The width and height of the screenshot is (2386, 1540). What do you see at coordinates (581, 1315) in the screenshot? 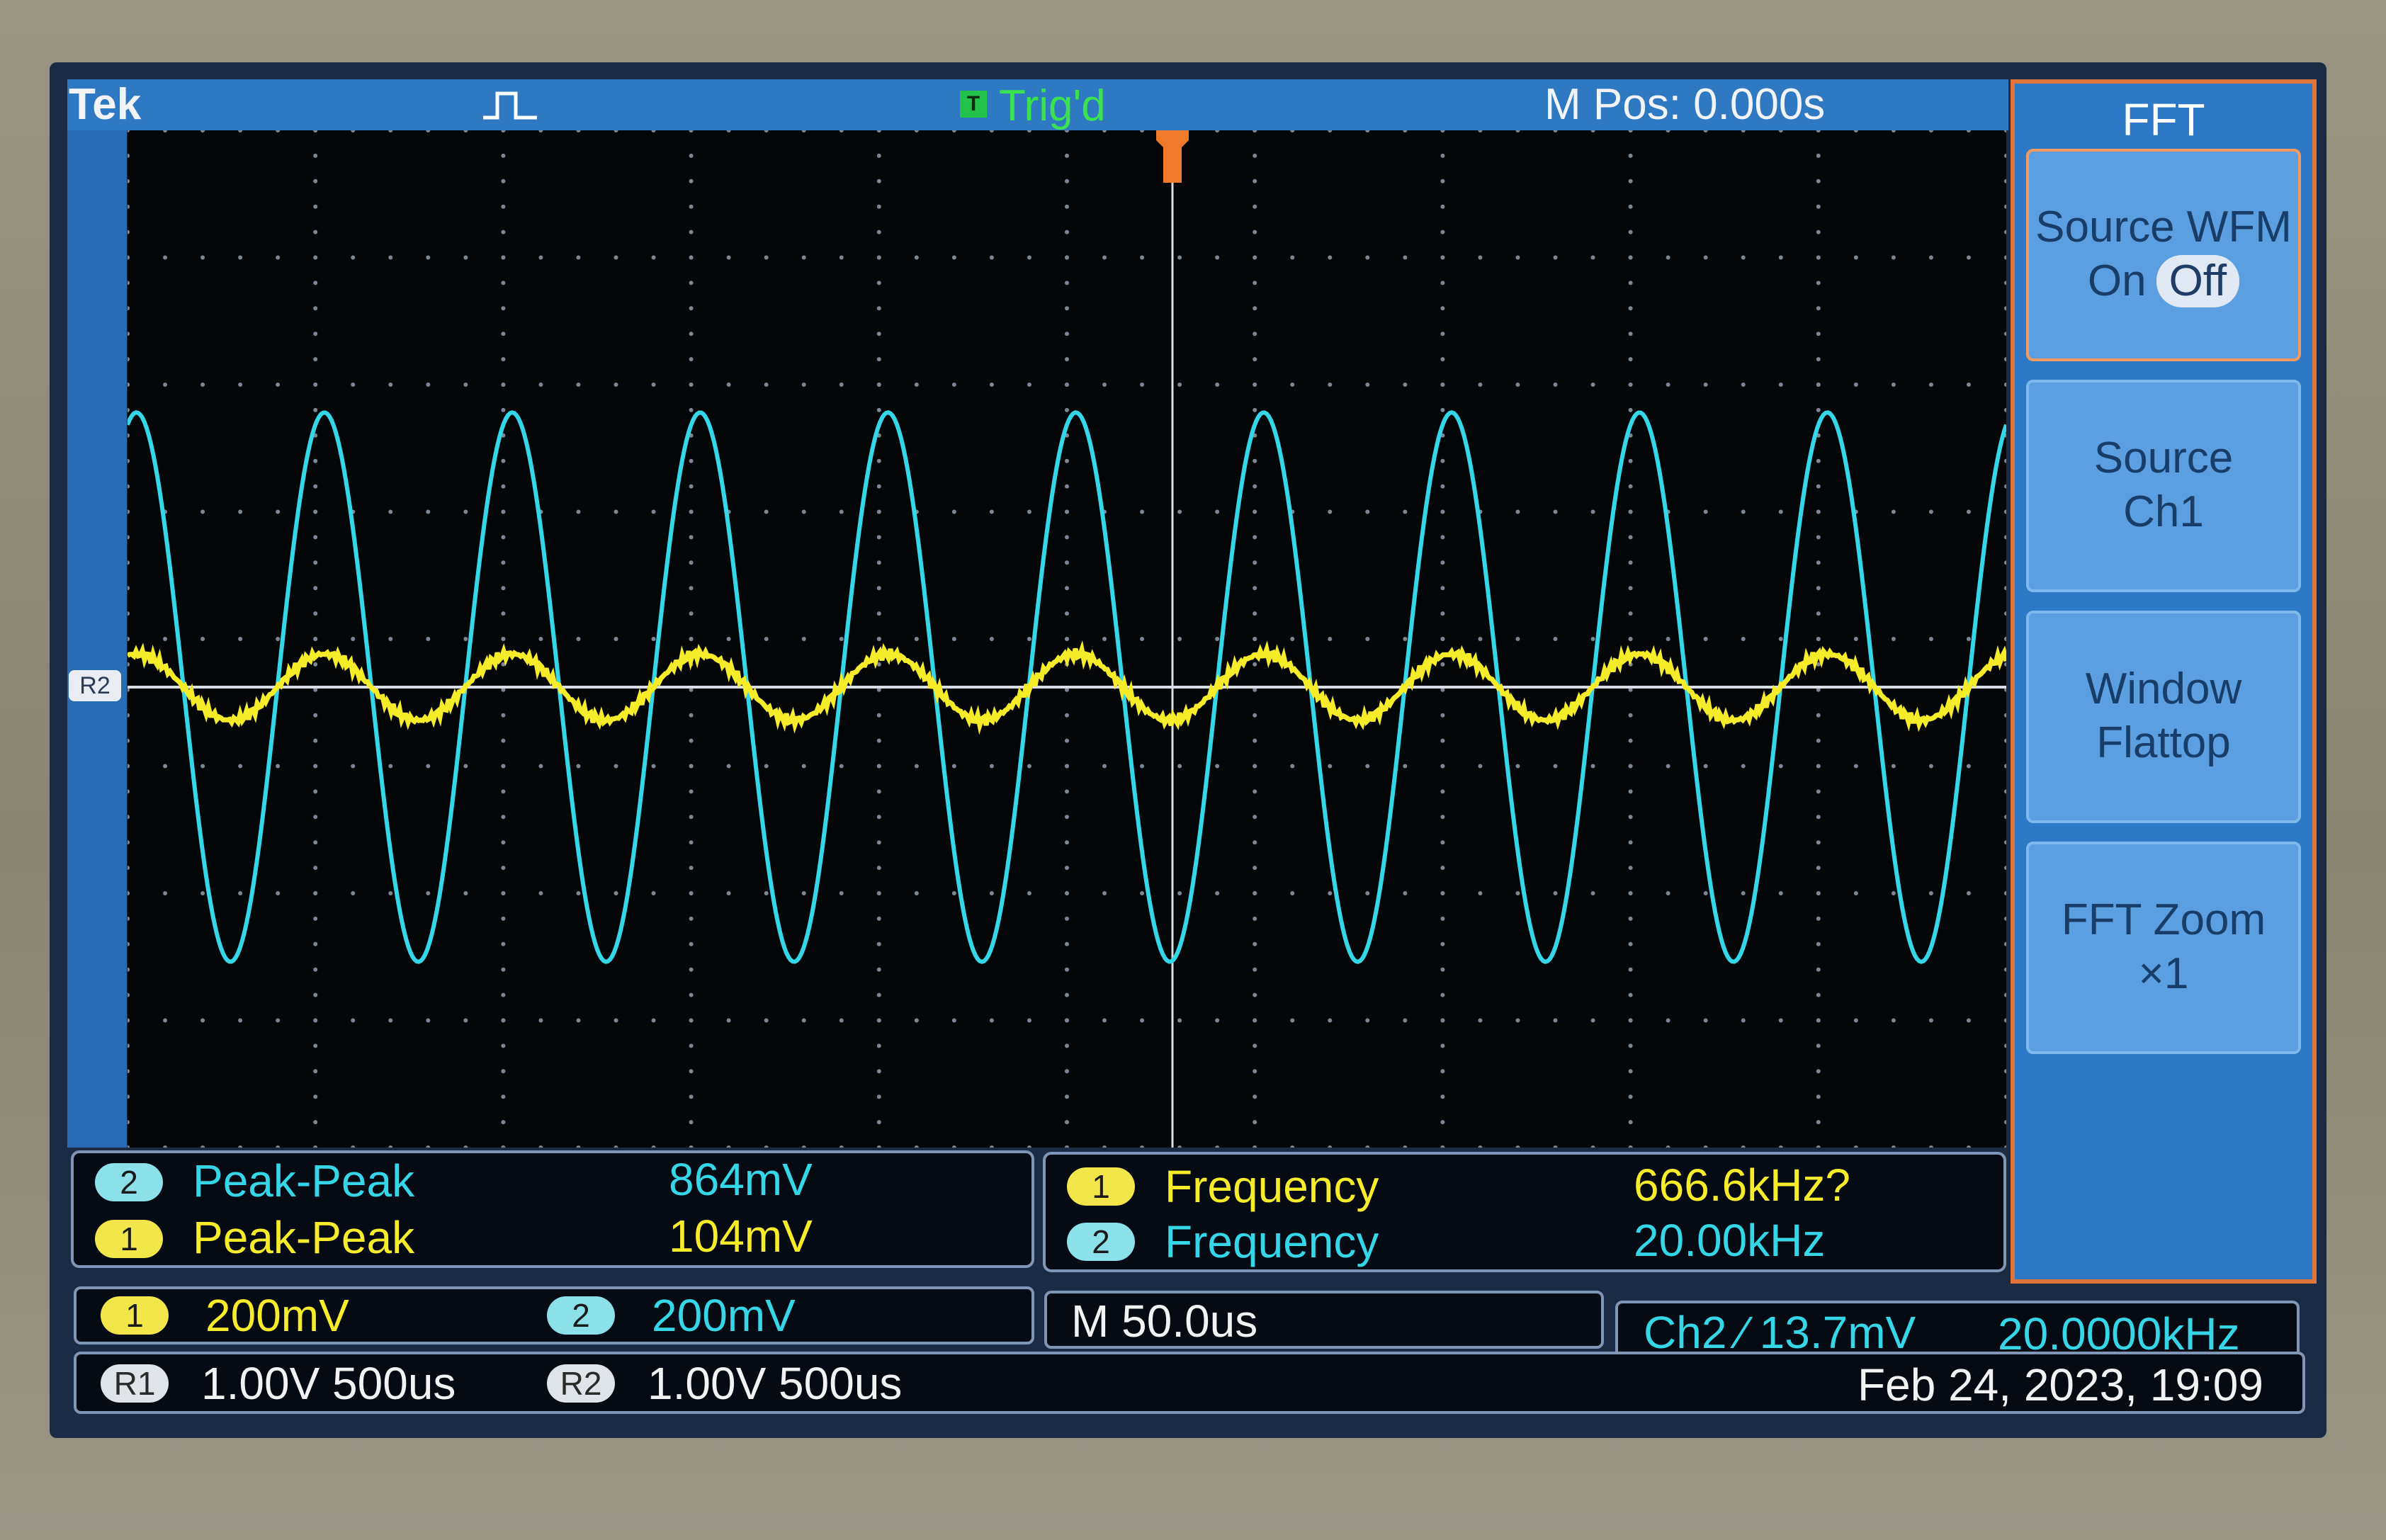
I see `ch2-badge: 2` at bounding box center [581, 1315].